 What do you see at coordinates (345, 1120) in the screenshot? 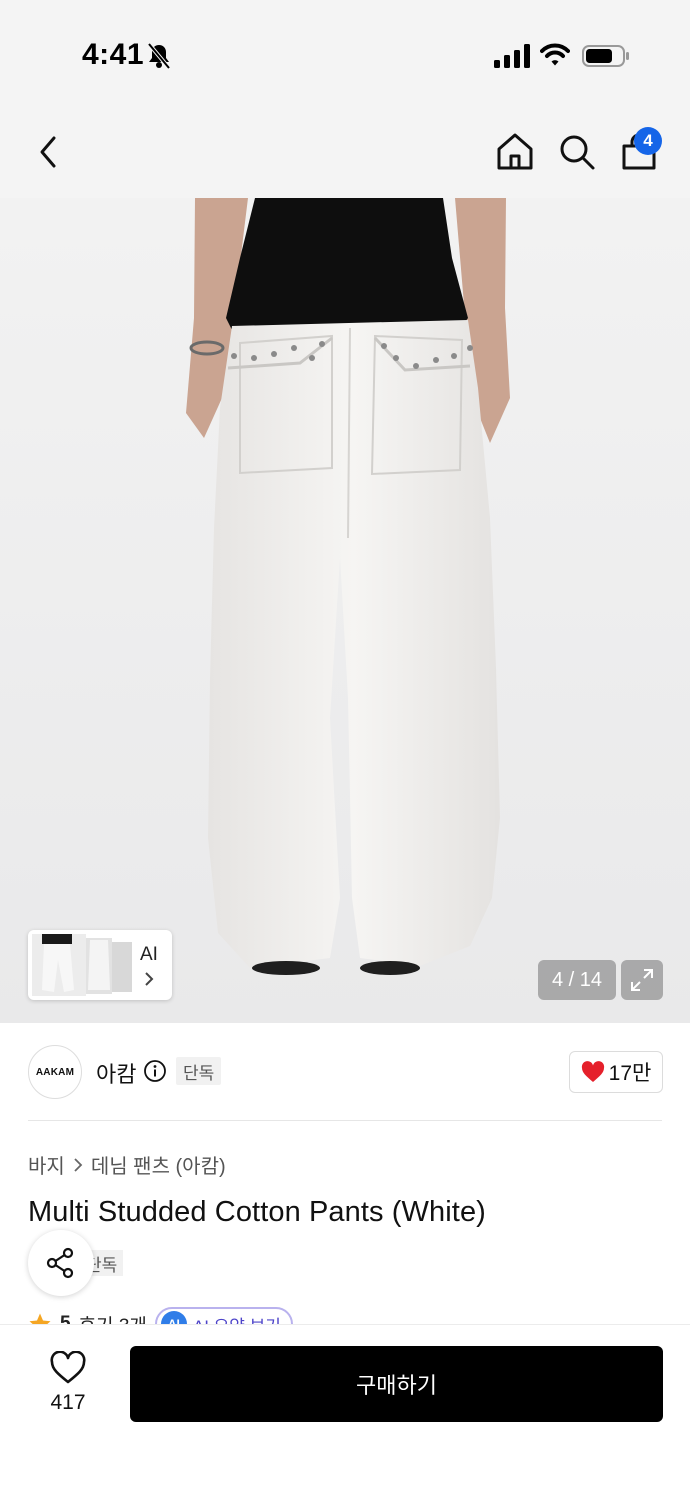
I see `divider` at bounding box center [345, 1120].